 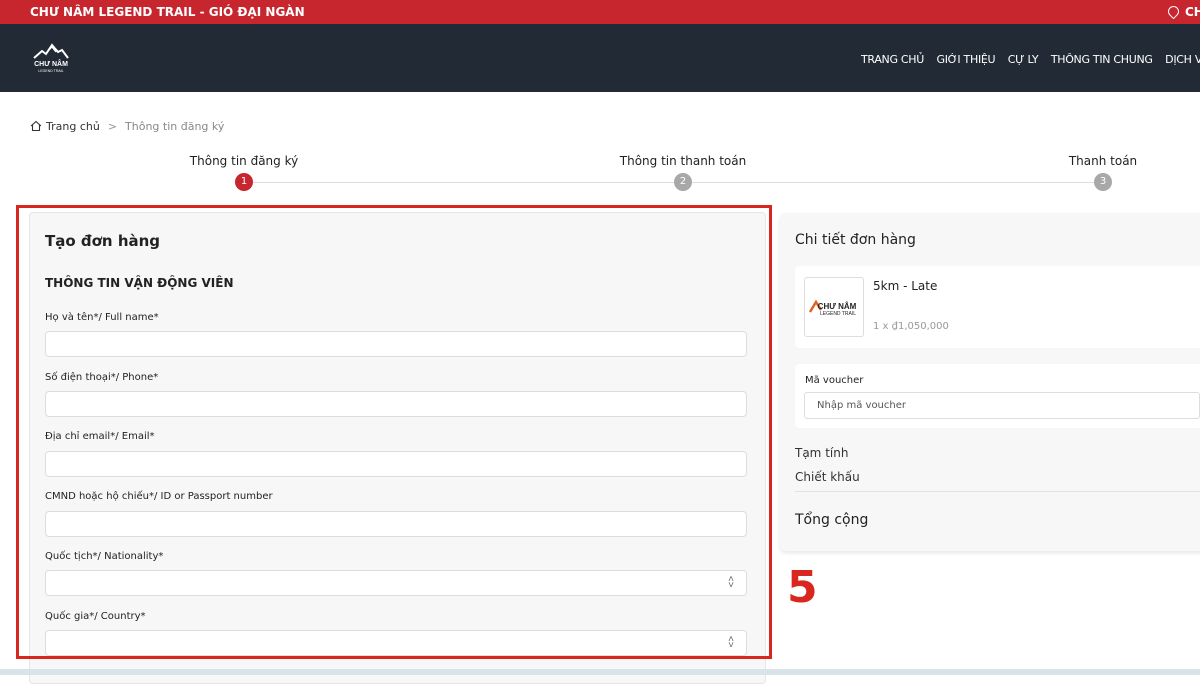 I want to click on phone-input, so click(x=396, y=404).